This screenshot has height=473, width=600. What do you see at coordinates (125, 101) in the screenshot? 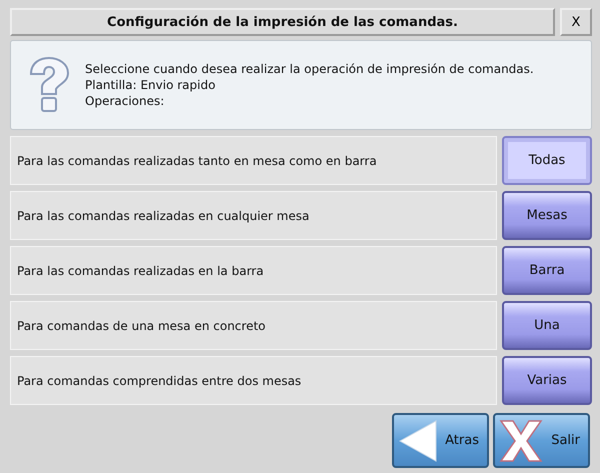
I see `info-text: Operaciones:` at bounding box center [125, 101].